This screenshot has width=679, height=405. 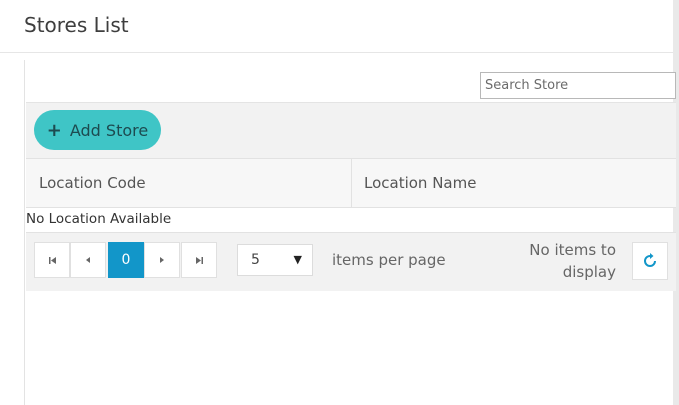 What do you see at coordinates (92, 183) in the screenshot?
I see `column-header-location-code: Location Code` at bounding box center [92, 183].